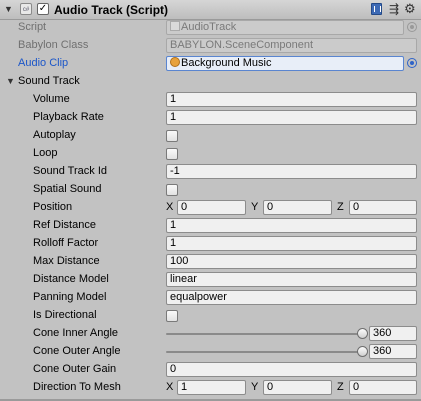 Image resolution: width=421 pixels, height=401 pixels. What do you see at coordinates (340, 207) in the screenshot?
I see `position-z-label: Z` at bounding box center [340, 207].